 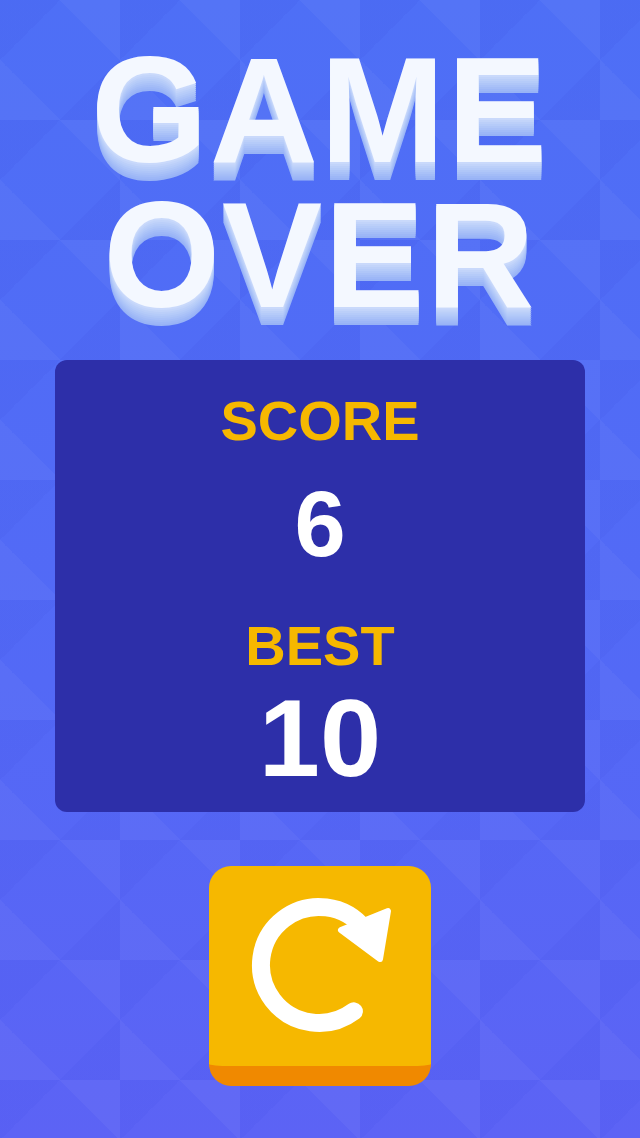 What do you see at coordinates (320, 421) in the screenshot?
I see `score-label: SCORE` at bounding box center [320, 421].